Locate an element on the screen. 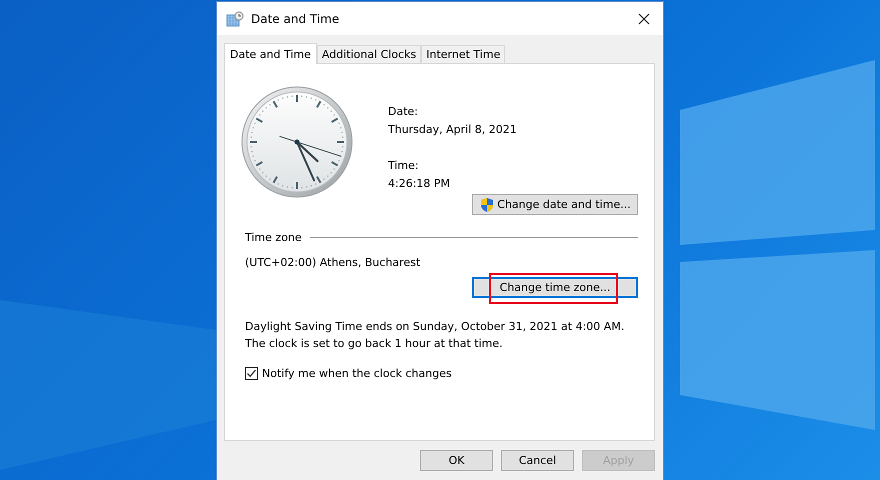 This screenshot has width=880, height=480. tab: Date and Time is located at coordinates (270, 53).